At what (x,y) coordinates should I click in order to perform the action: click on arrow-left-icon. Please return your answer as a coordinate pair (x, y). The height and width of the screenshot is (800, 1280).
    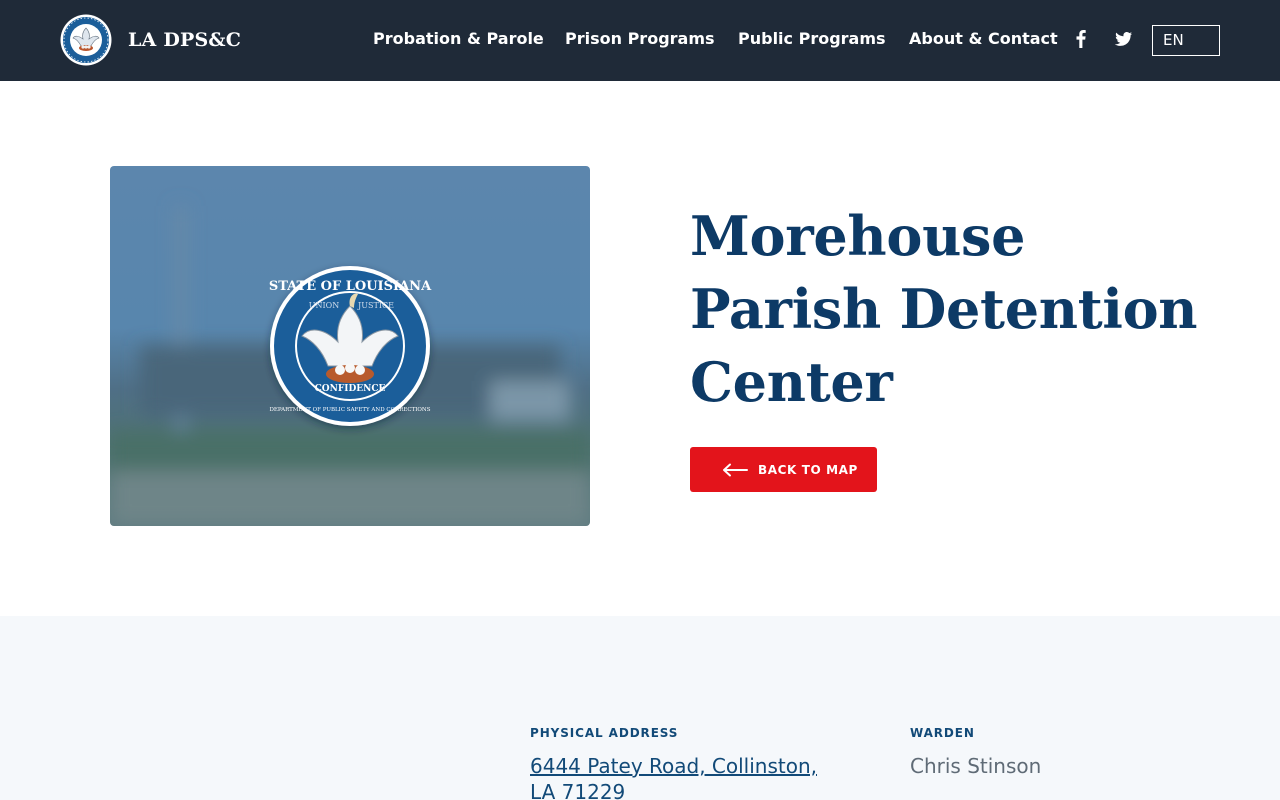
    Looking at the image, I should click on (735, 469).